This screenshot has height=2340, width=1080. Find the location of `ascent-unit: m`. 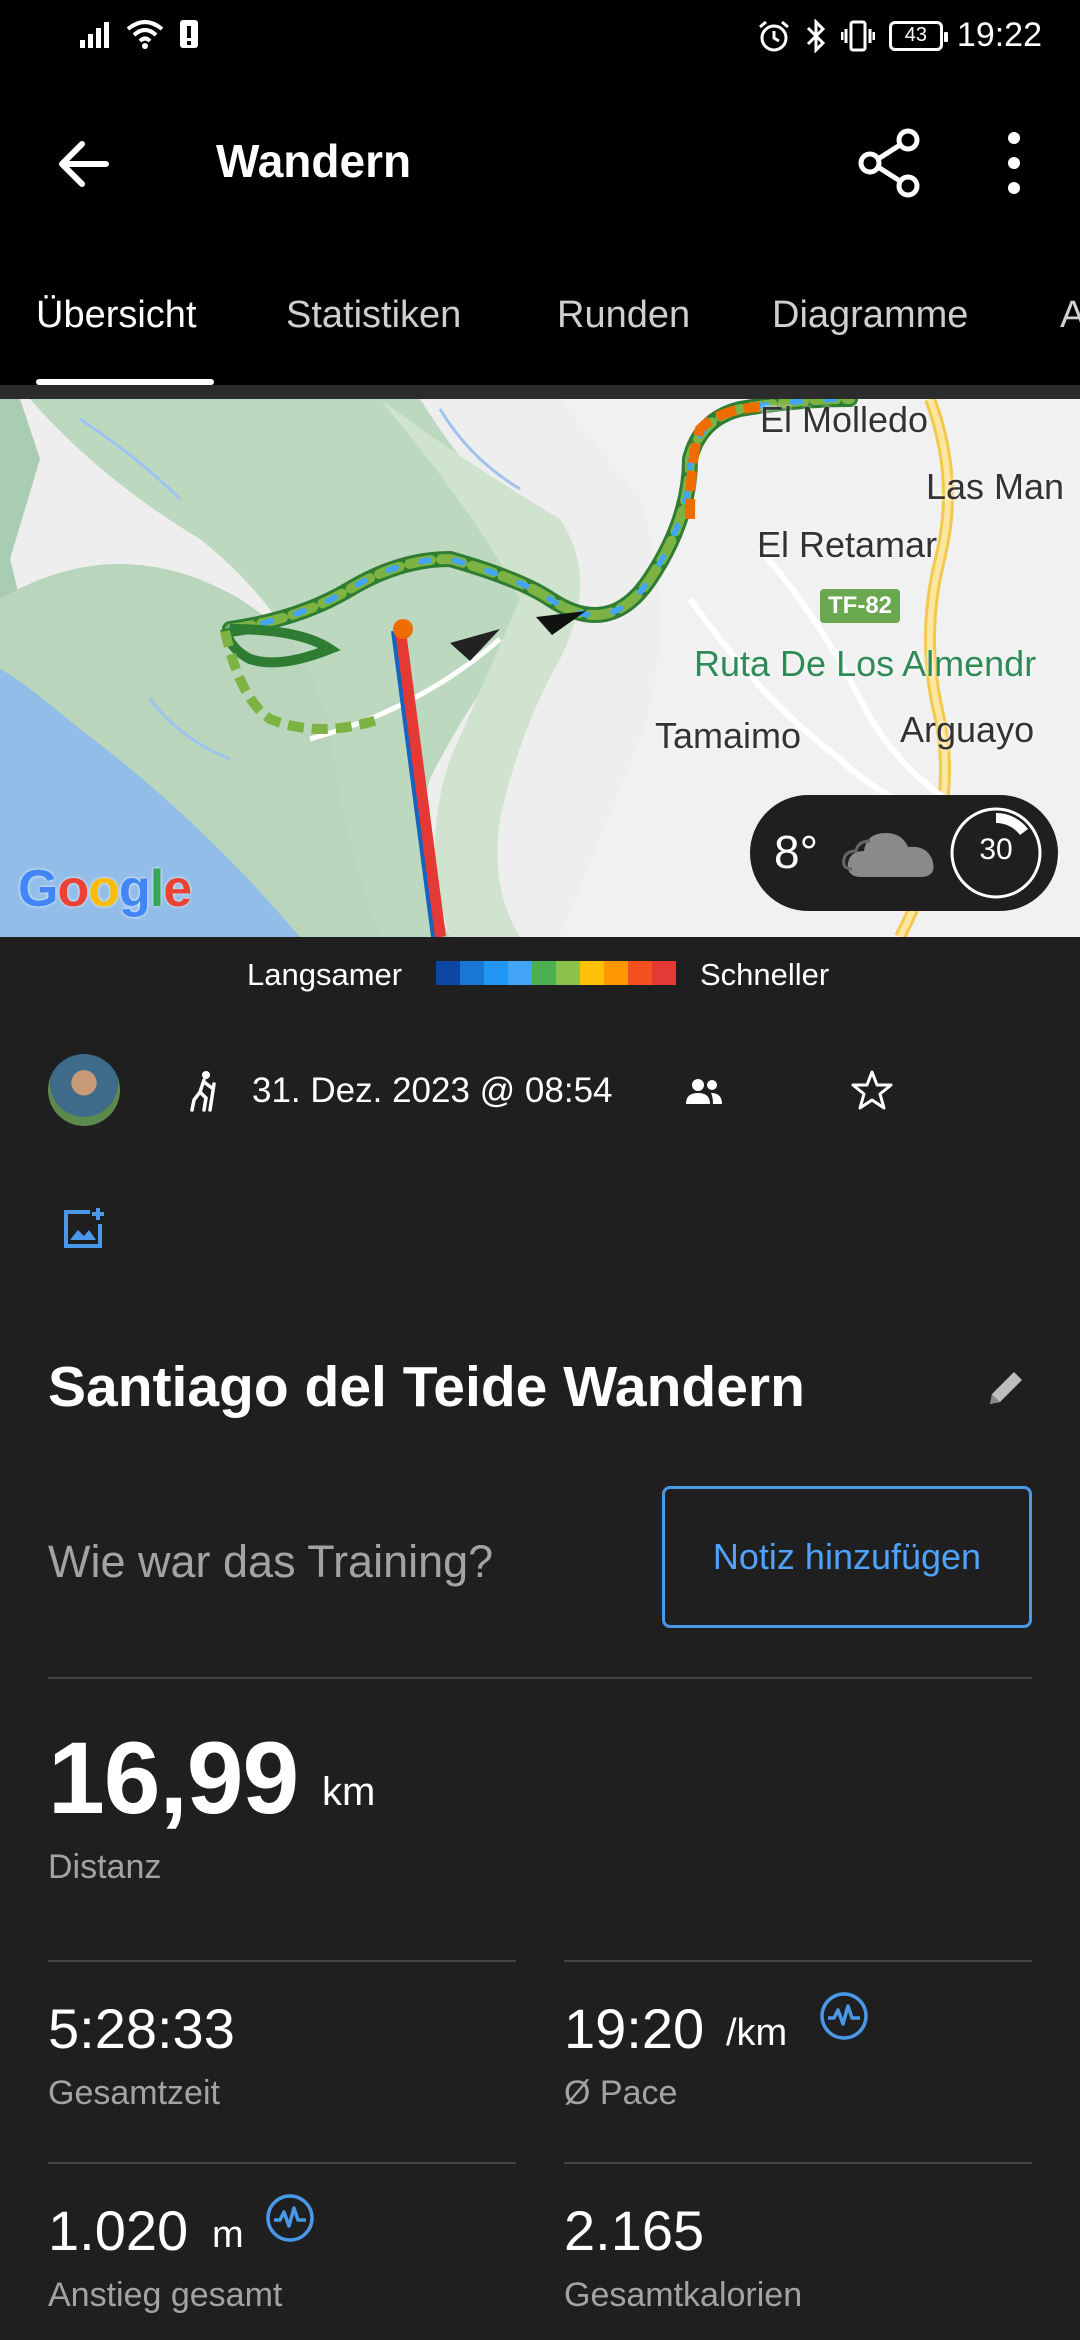

ascent-unit: m is located at coordinates (228, 2235).